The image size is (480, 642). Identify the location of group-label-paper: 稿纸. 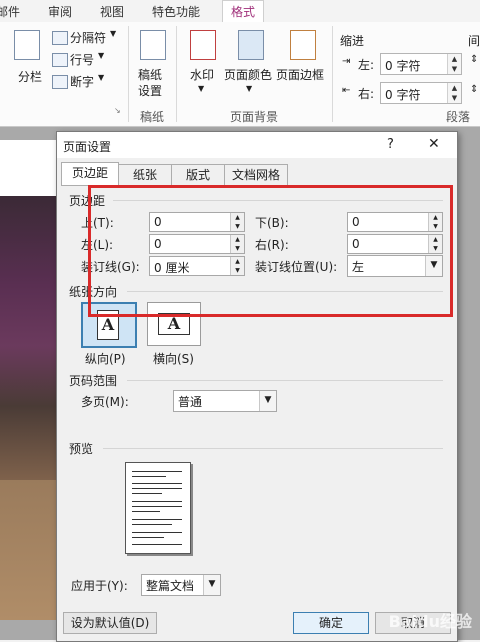
(152, 117).